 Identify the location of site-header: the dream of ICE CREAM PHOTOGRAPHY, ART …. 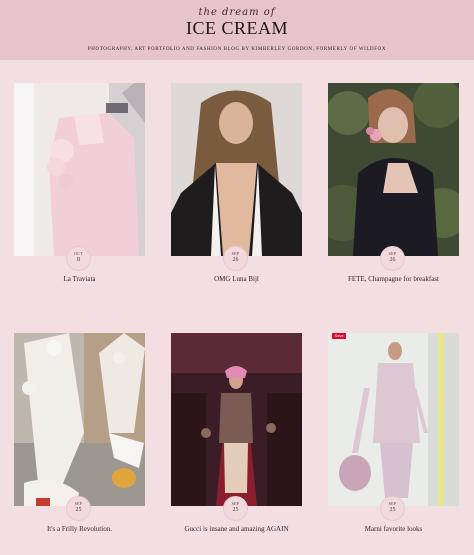
(237, 30).